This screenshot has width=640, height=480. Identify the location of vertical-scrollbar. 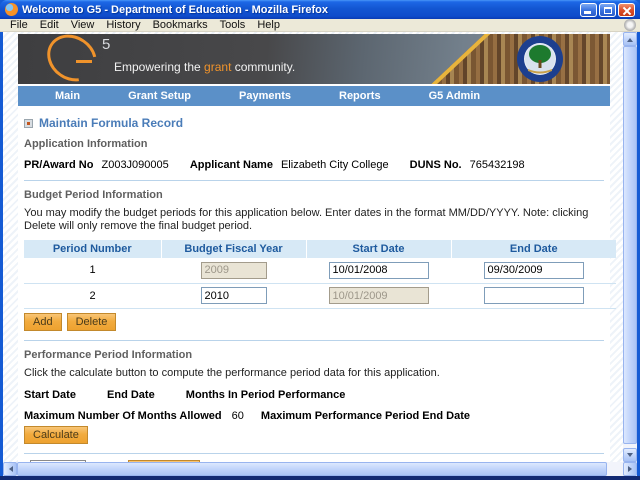
(630, 247).